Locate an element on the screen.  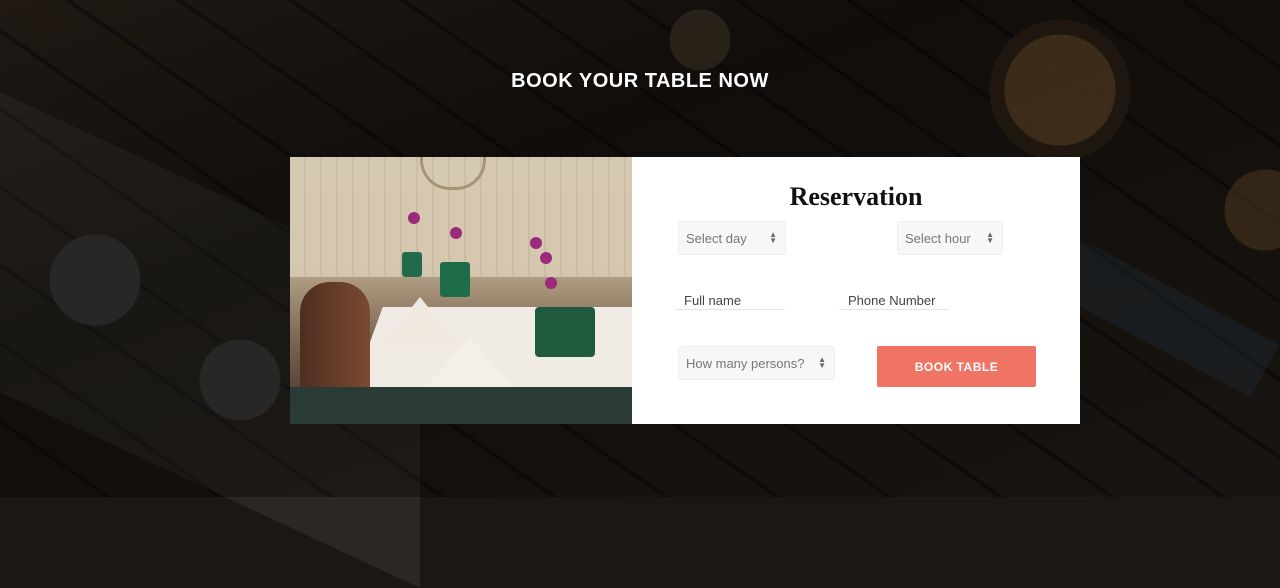
select-hour: Select hour ▲ ▼ is located at coordinates (950, 238).